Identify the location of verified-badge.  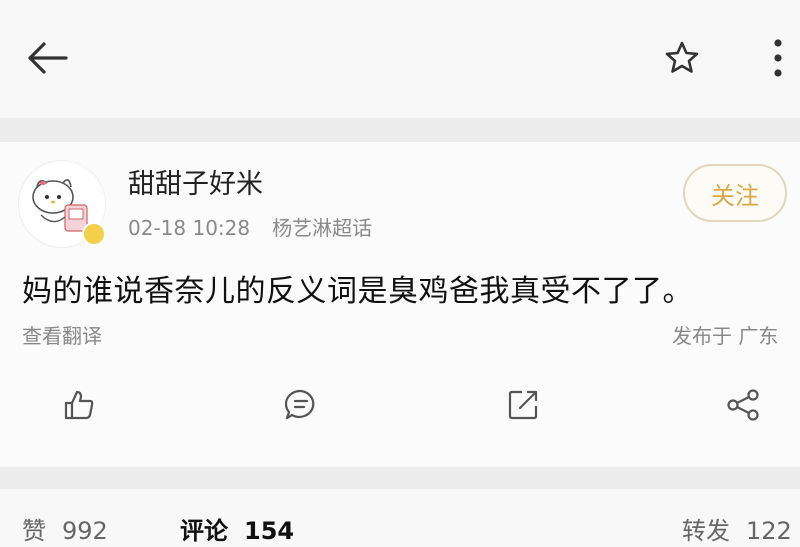
(94, 234).